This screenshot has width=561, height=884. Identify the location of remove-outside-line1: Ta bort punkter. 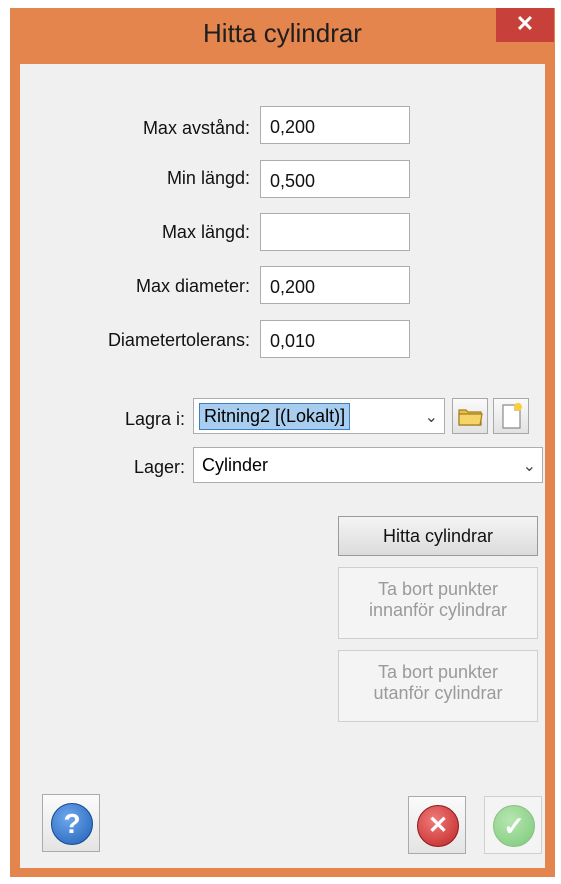
(438, 672).